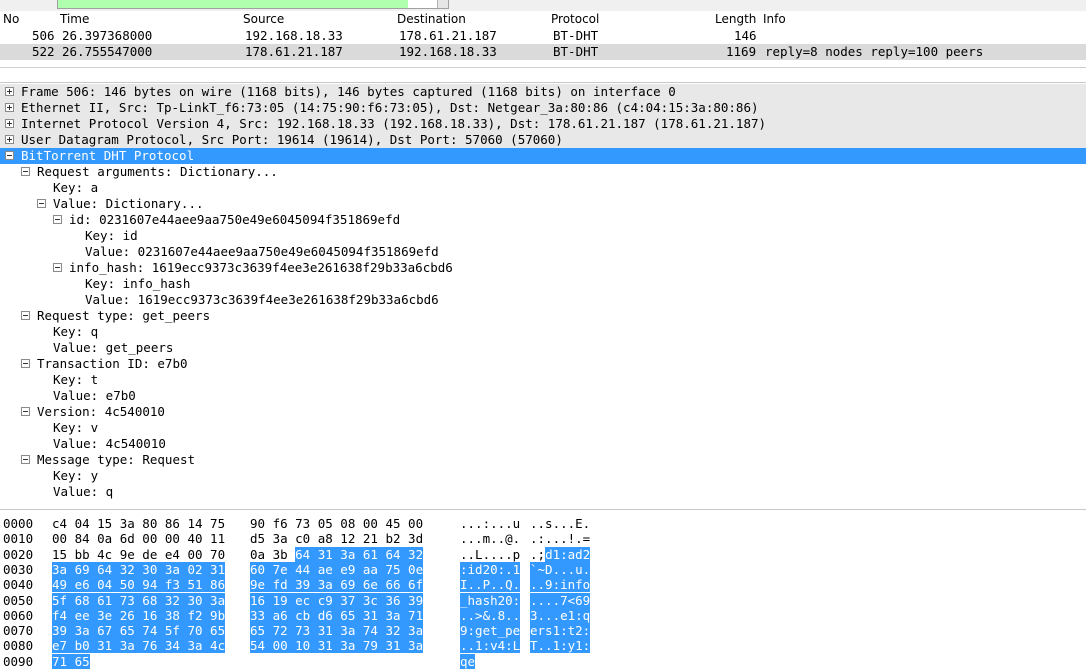 This screenshot has width=1086, height=669. Describe the element at coordinates (735, 19) in the screenshot. I see `column-header-length: Length` at that location.